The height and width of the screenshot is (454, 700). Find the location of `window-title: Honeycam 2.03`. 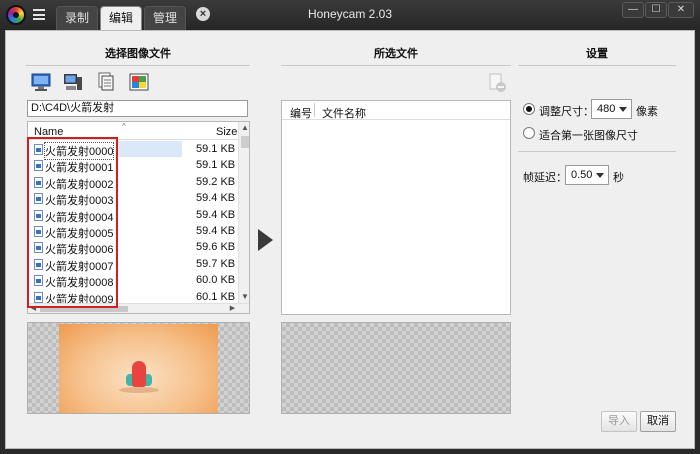

window-title: Honeycam 2.03 is located at coordinates (350, 14).